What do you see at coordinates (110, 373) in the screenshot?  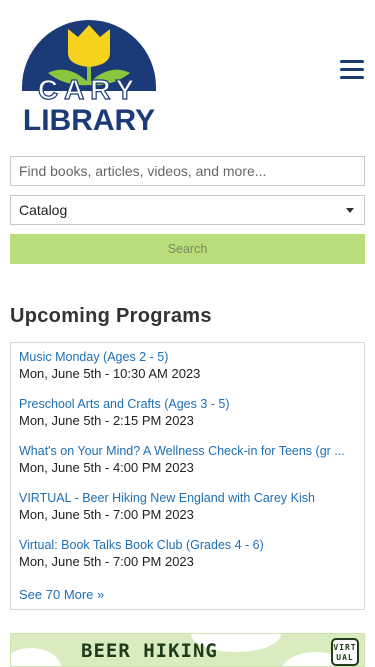 I see `program-date: Mon, June 5th - 10:30 AM 2023` at bounding box center [110, 373].